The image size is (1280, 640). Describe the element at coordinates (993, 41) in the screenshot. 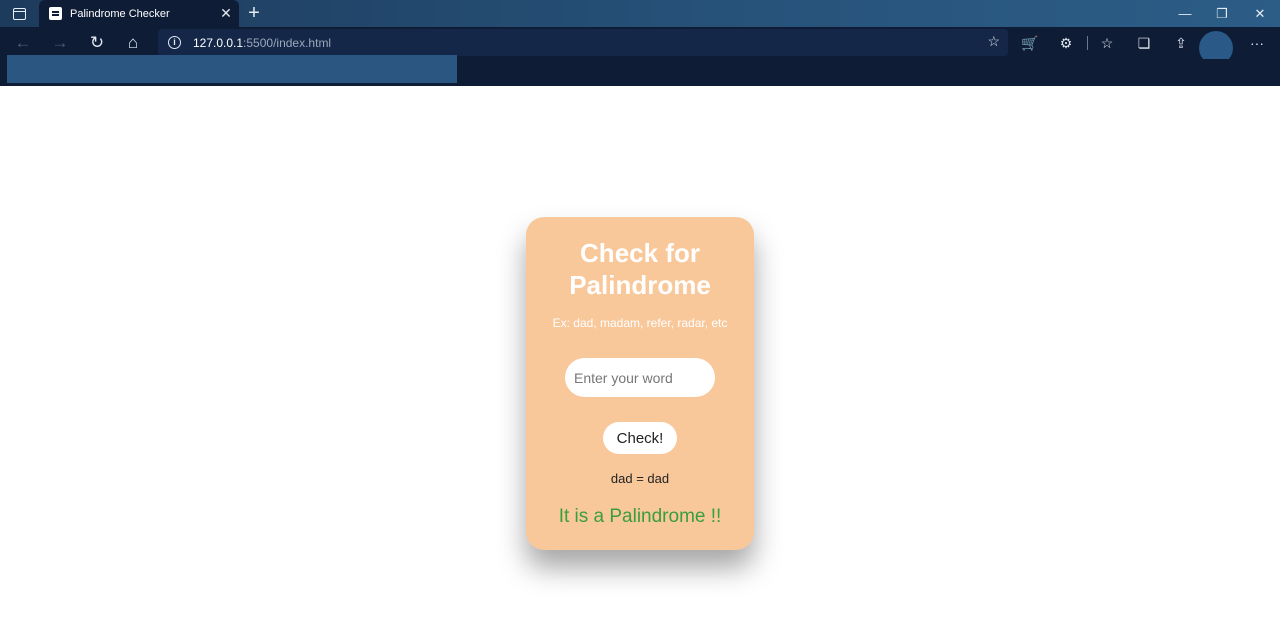

I see `add-favorite-icon: ☆` at that location.